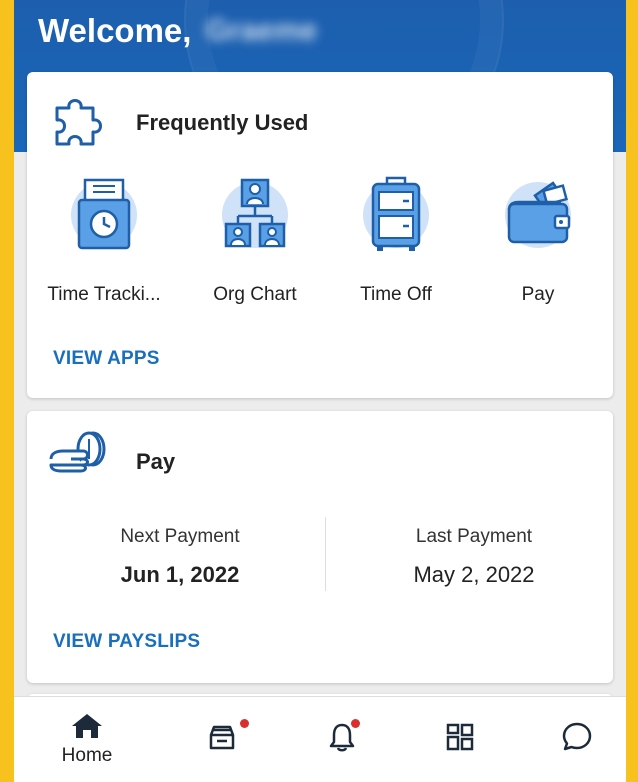  What do you see at coordinates (126, 642) in the screenshot?
I see `view-payslips-link: VIEW PAYSLIPS` at bounding box center [126, 642].